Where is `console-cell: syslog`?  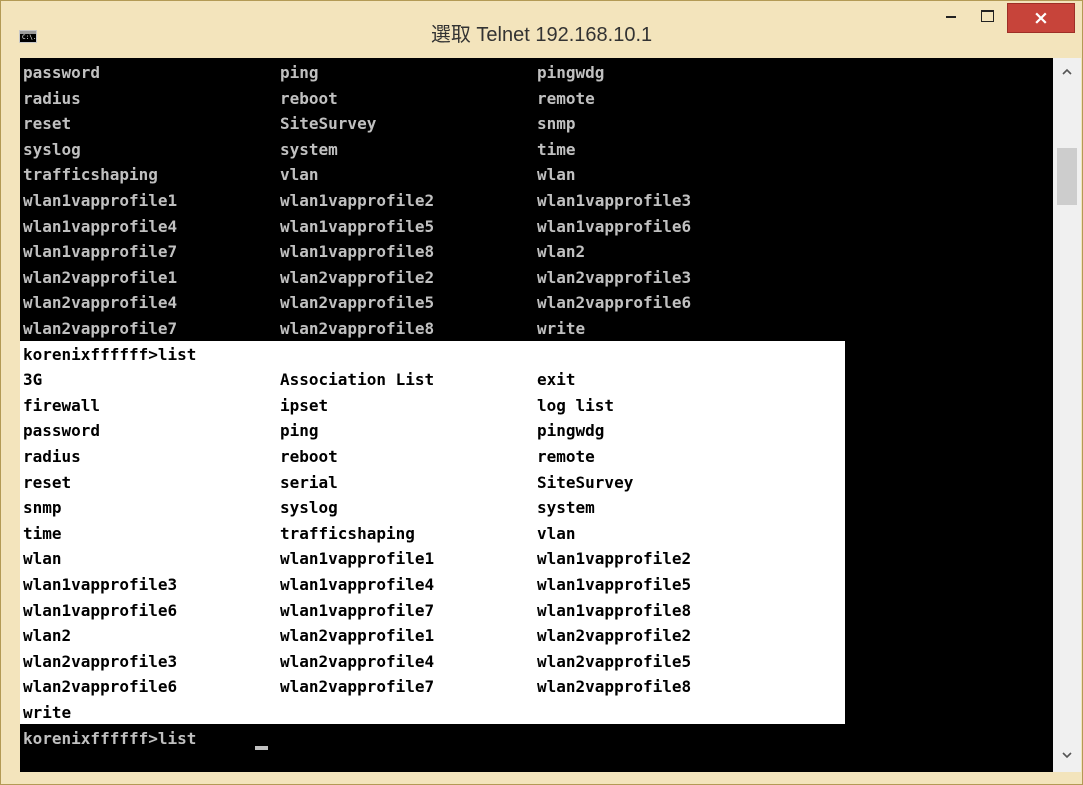
console-cell: syslog is located at coordinates (52, 149).